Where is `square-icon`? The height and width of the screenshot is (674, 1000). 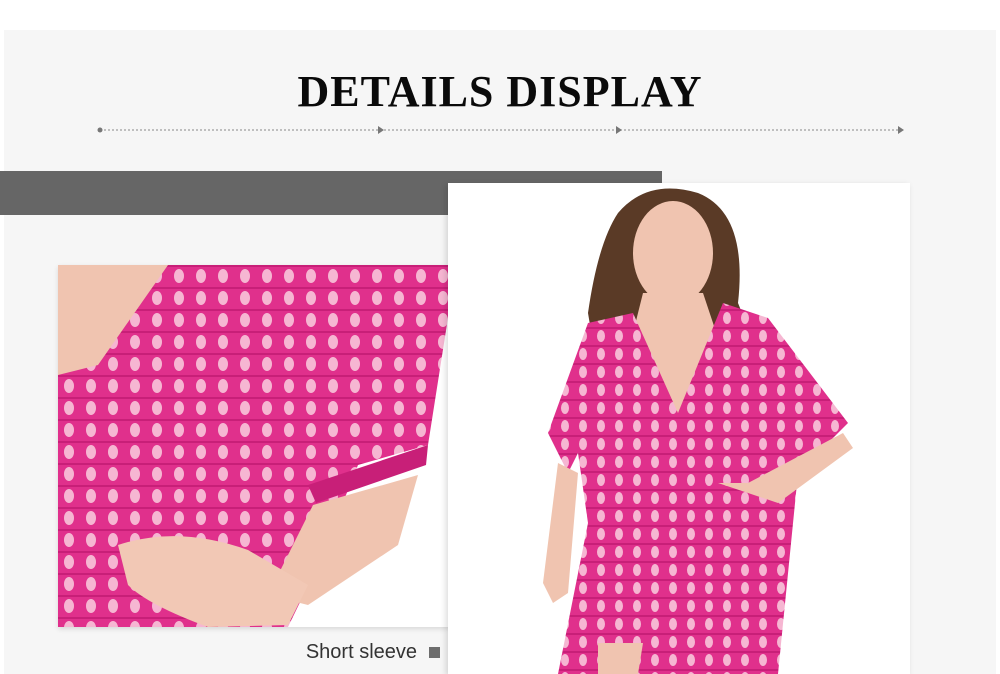
square-icon is located at coordinates (434, 652).